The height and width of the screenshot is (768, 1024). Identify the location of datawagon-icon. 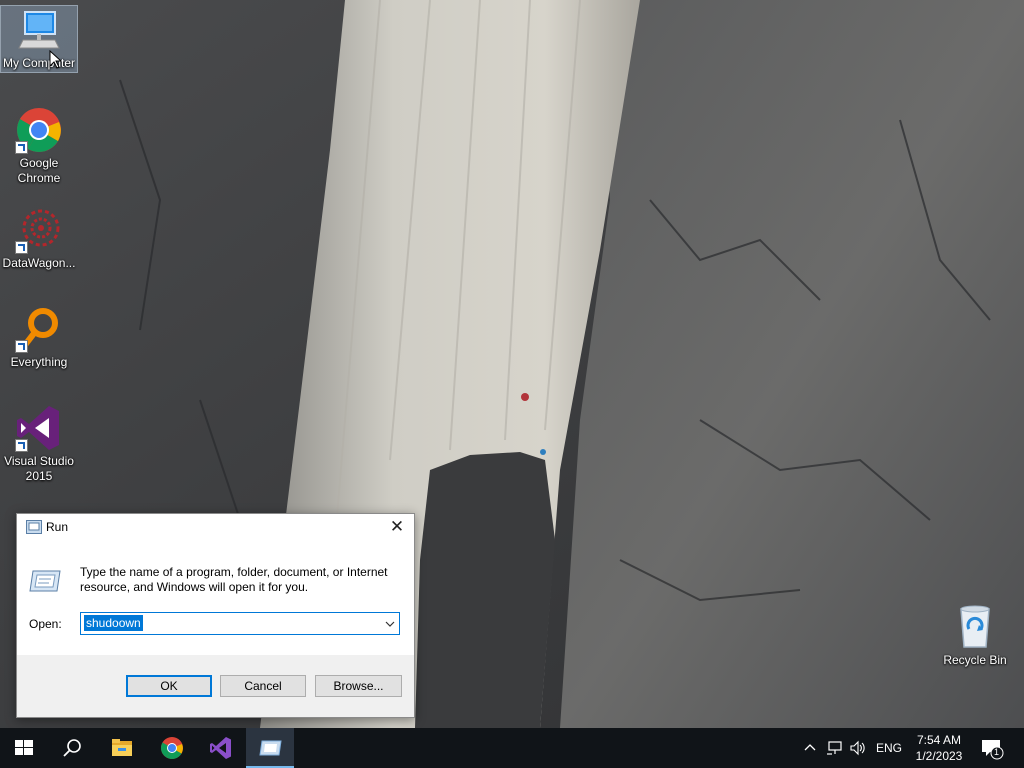
(39, 230).